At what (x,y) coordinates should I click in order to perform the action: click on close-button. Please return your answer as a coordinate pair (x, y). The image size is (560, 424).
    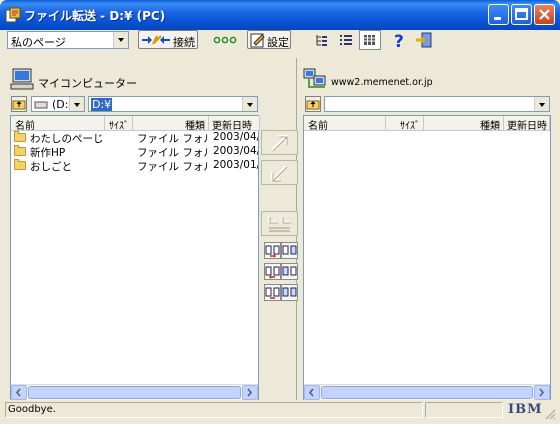
    Looking at the image, I should click on (544, 14).